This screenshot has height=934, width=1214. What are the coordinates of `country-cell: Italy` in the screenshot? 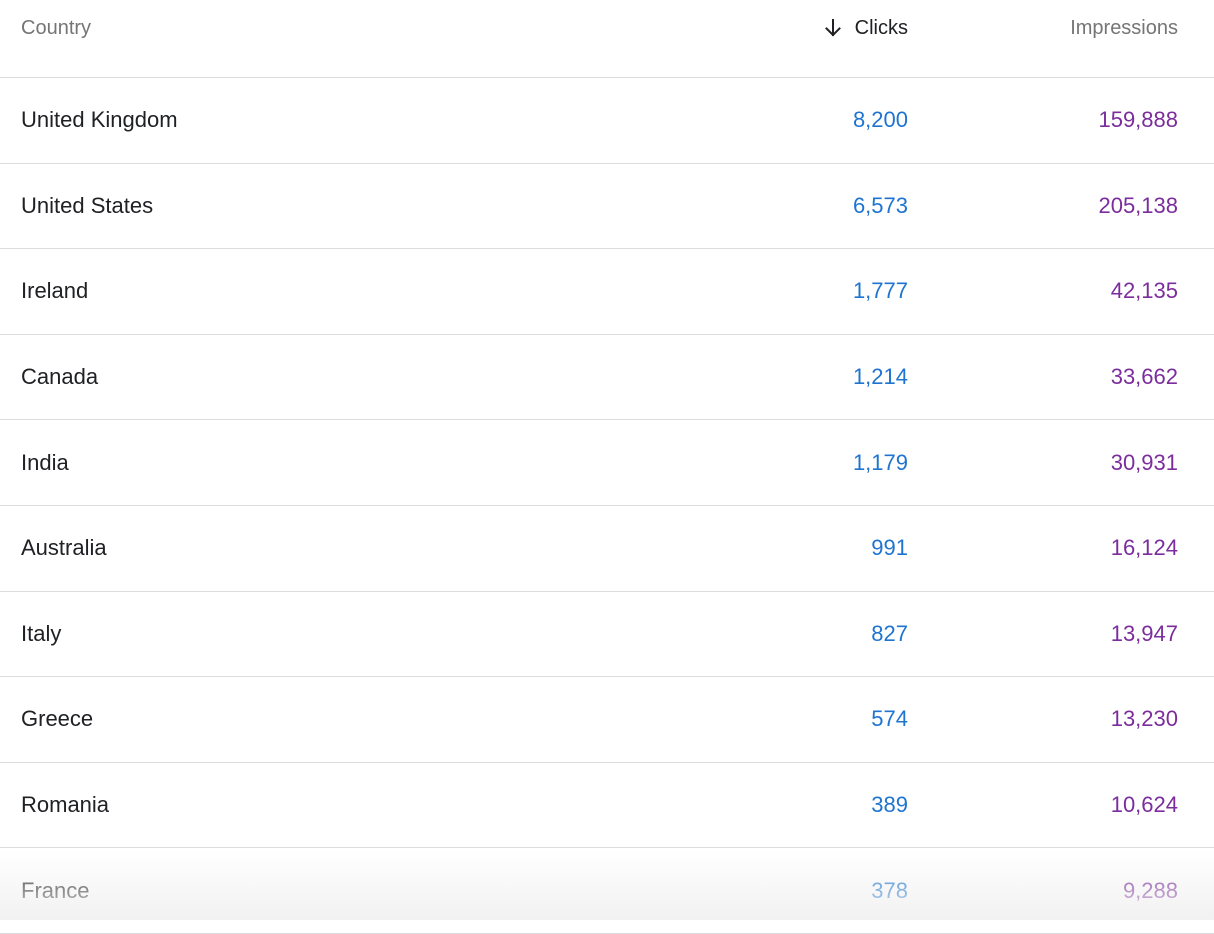 It's located at (41, 633).